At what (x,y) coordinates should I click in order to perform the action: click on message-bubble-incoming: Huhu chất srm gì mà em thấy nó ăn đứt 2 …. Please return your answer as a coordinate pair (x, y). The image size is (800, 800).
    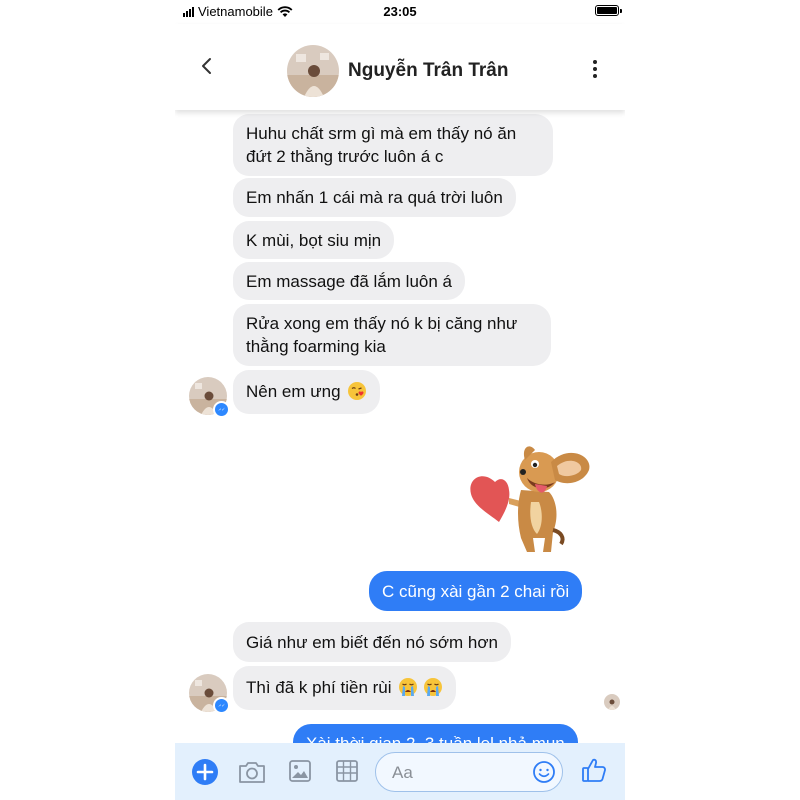
    Looking at the image, I should click on (393, 145).